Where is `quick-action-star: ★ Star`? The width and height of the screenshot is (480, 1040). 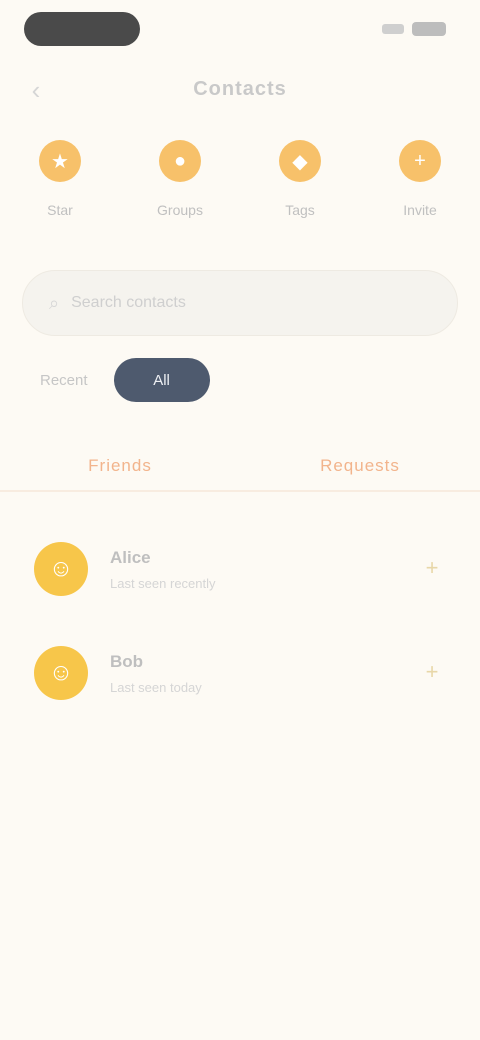 quick-action-star: ★ Star is located at coordinates (60, 190).